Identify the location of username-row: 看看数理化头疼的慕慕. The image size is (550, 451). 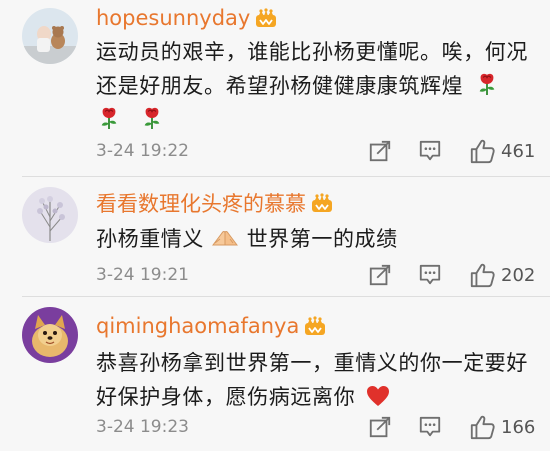
(214, 203).